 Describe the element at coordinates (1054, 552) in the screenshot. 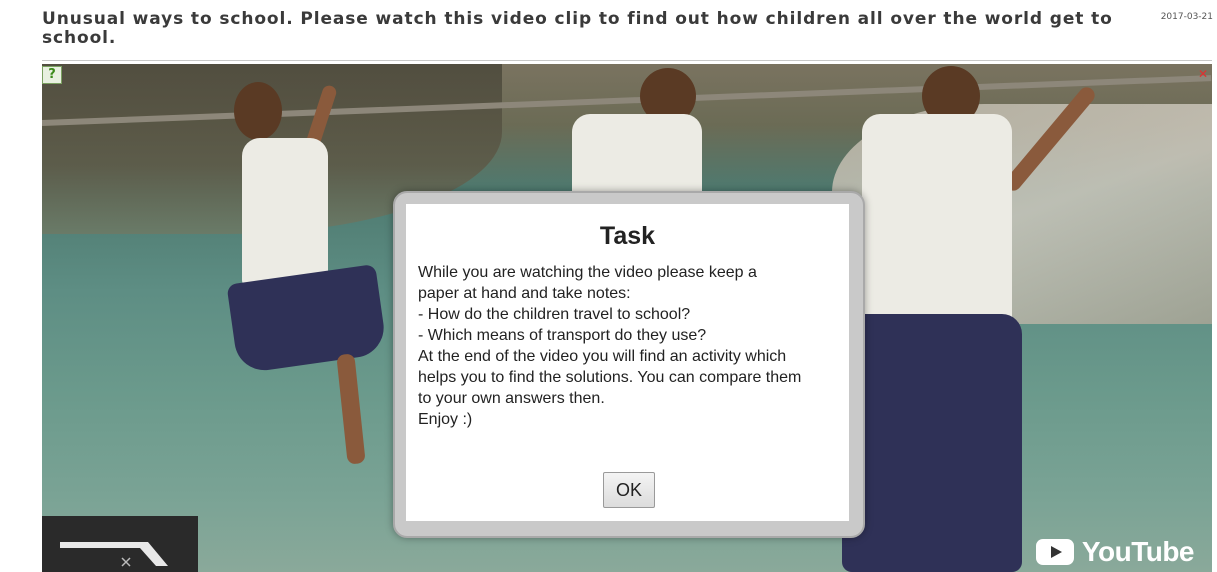

I see `youtube-play-icon` at that location.